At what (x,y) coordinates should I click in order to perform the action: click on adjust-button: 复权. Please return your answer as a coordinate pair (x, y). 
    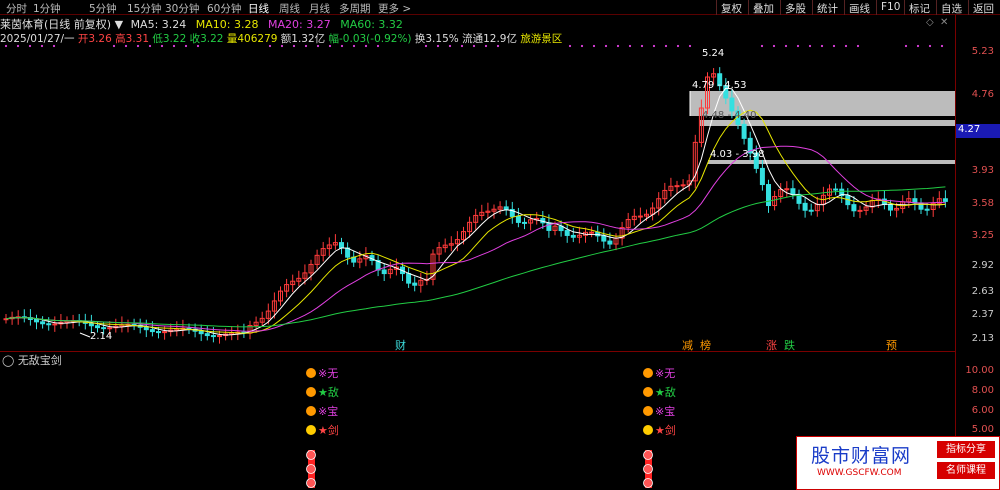
    Looking at the image, I should click on (731, 7).